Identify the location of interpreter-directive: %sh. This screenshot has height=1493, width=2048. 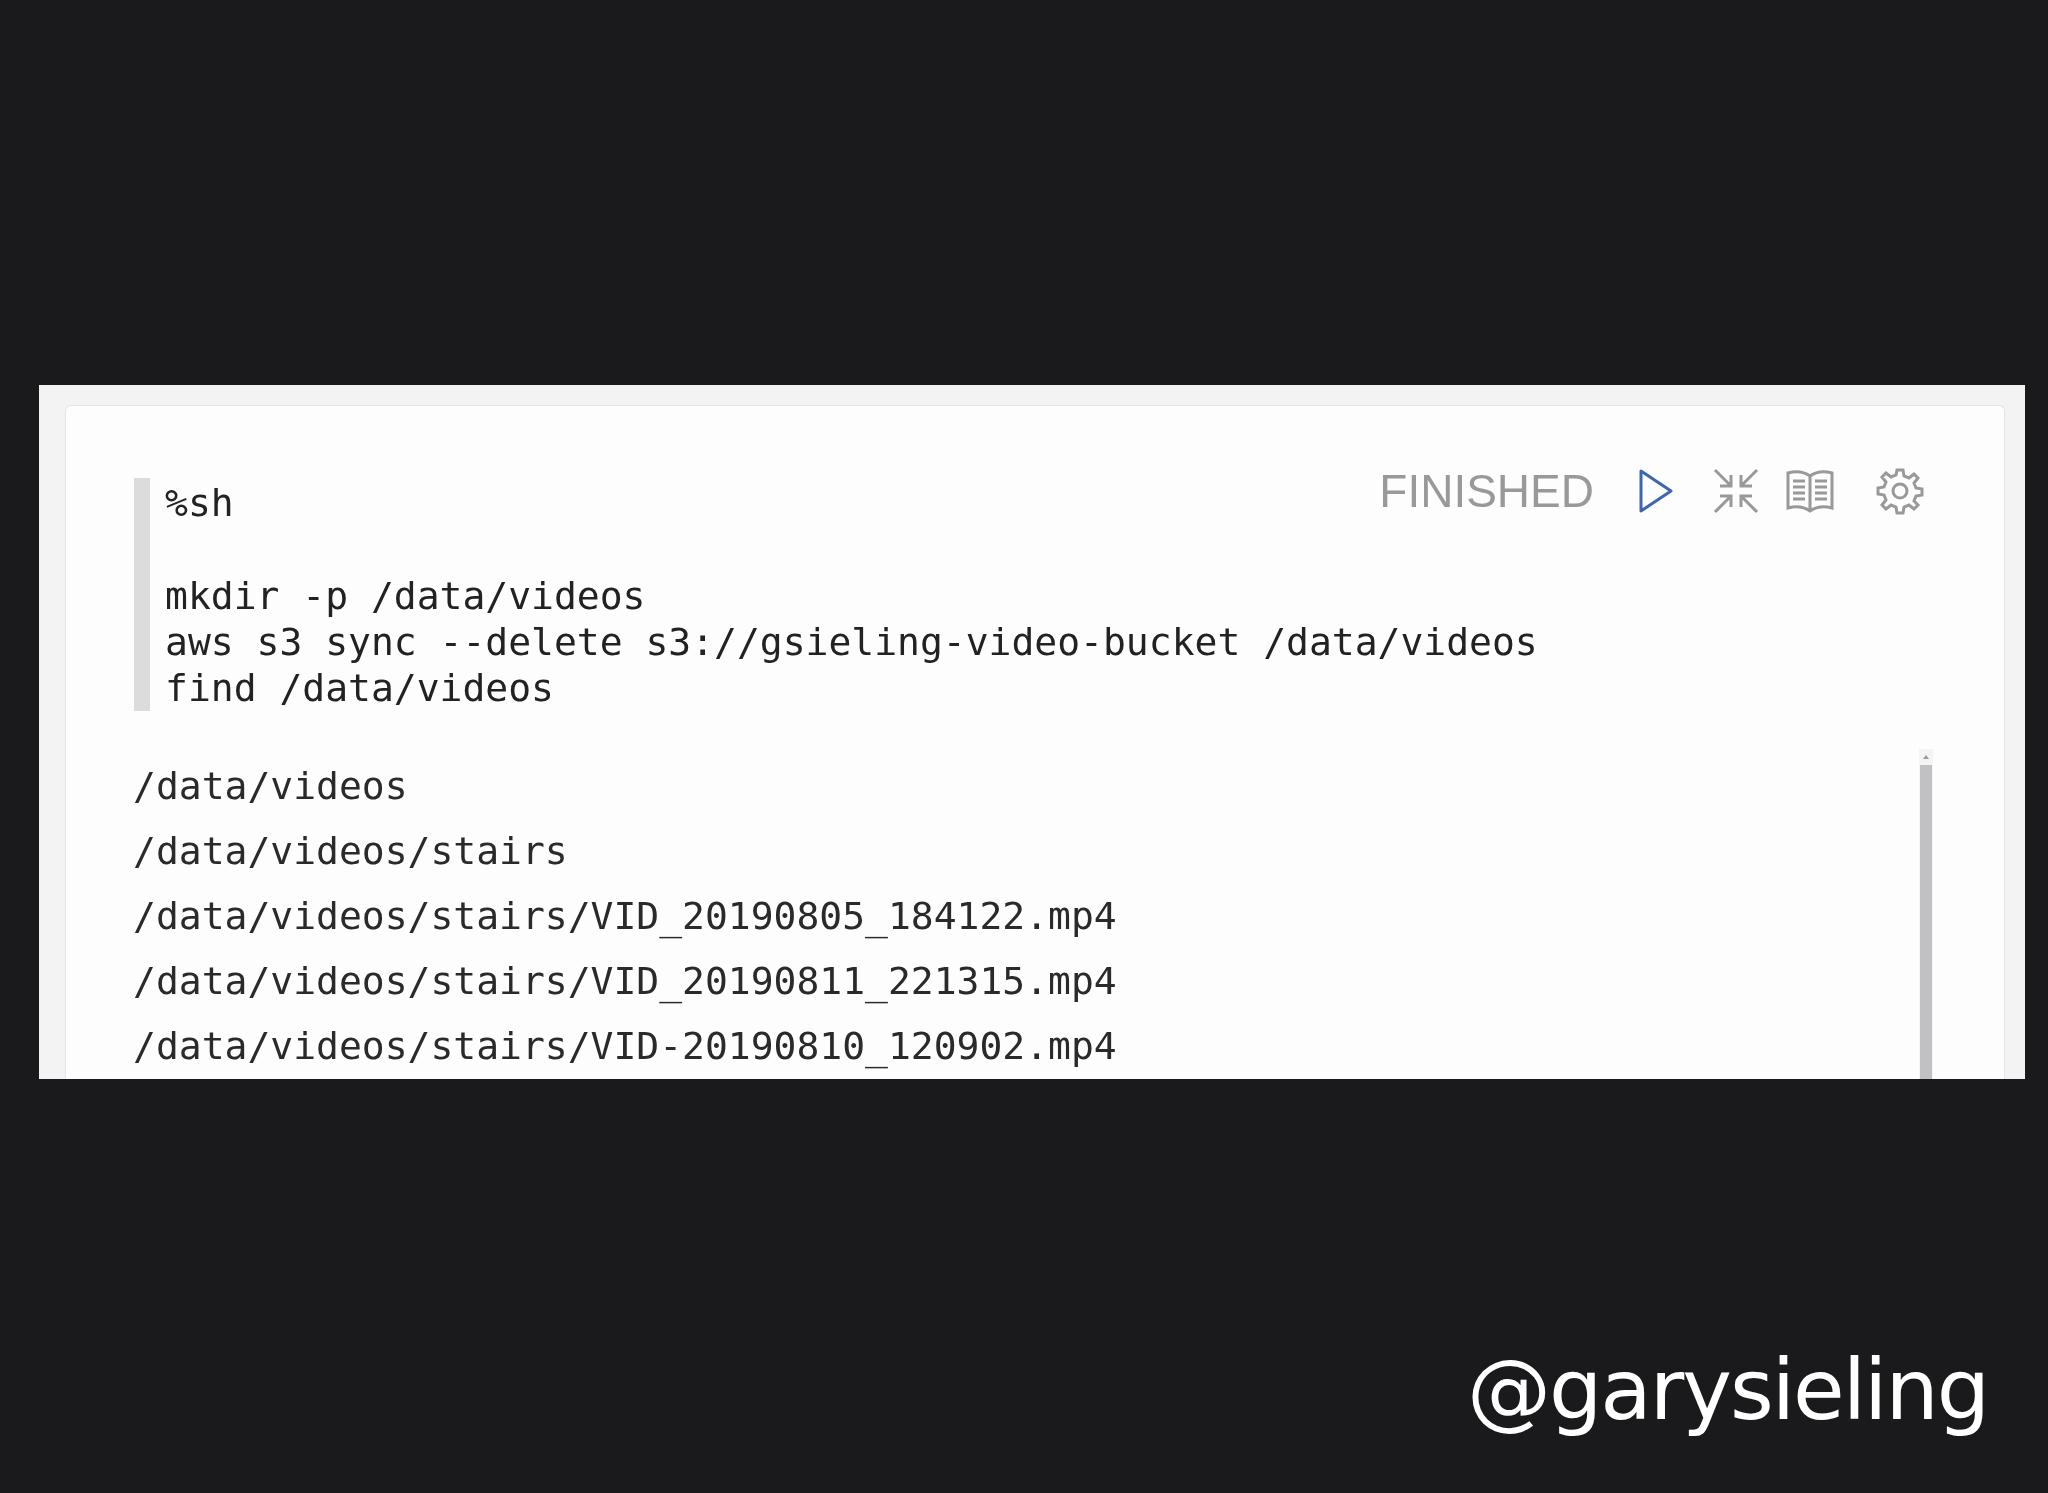
(199, 503).